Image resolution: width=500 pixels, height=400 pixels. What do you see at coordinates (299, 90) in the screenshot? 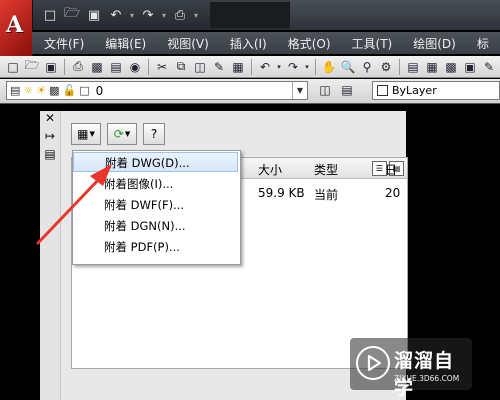
I see `layer-dropdown-arrow-icon: ▼` at bounding box center [299, 90].